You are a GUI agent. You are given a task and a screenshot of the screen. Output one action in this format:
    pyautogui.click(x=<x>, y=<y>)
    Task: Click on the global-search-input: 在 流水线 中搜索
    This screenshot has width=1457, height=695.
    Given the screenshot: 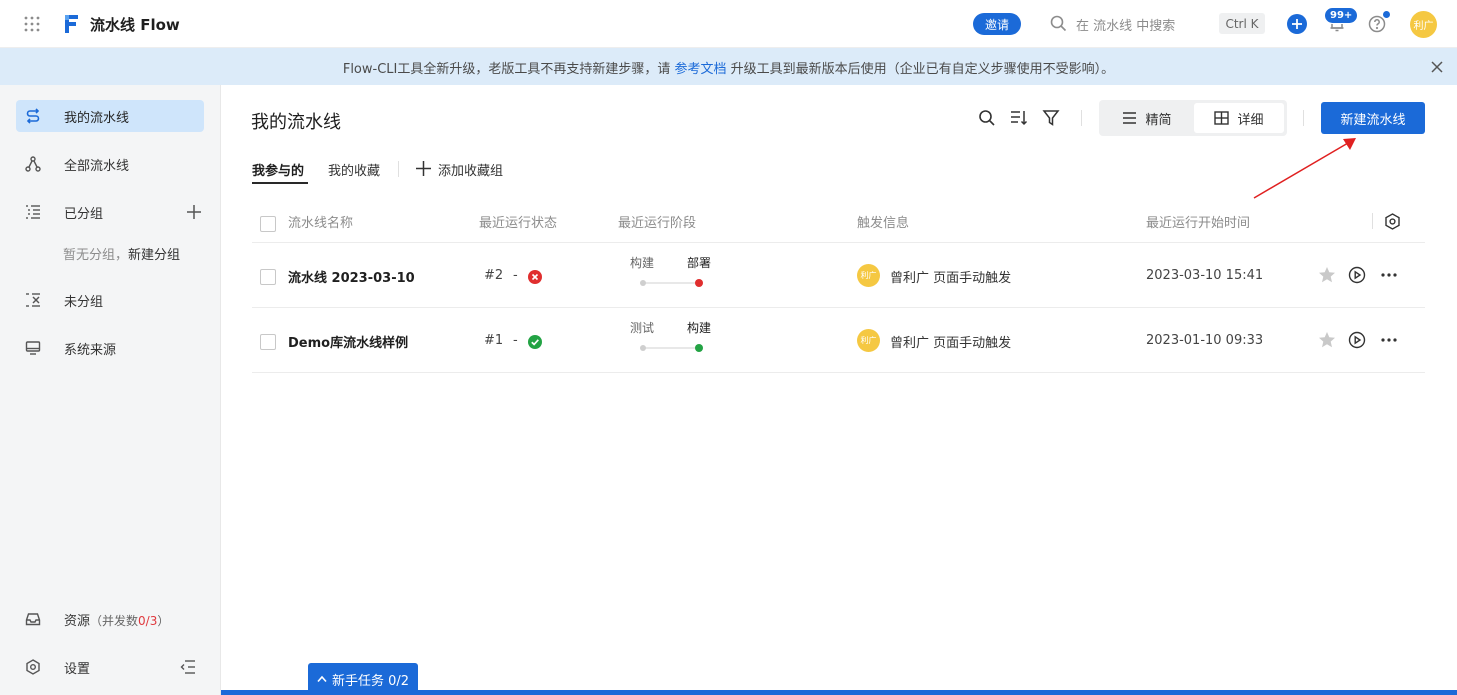 What is the action you would take?
    pyautogui.click(x=1125, y=24)
    